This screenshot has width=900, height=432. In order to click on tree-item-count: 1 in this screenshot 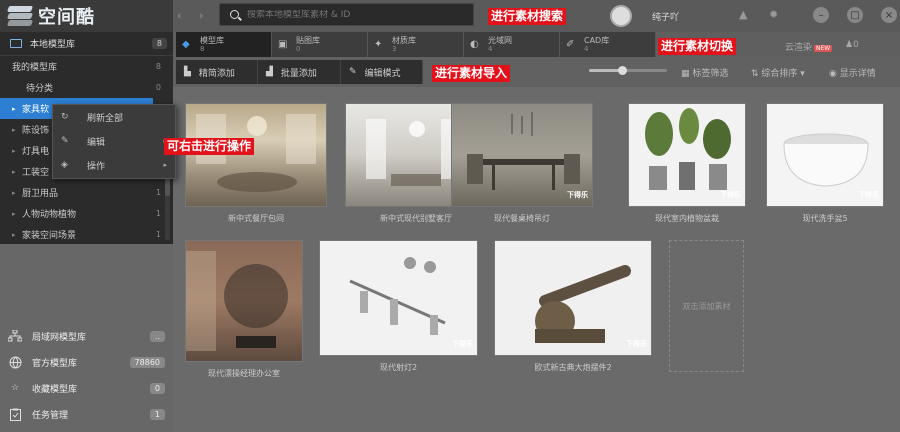, I will do `click(158, 213)`.